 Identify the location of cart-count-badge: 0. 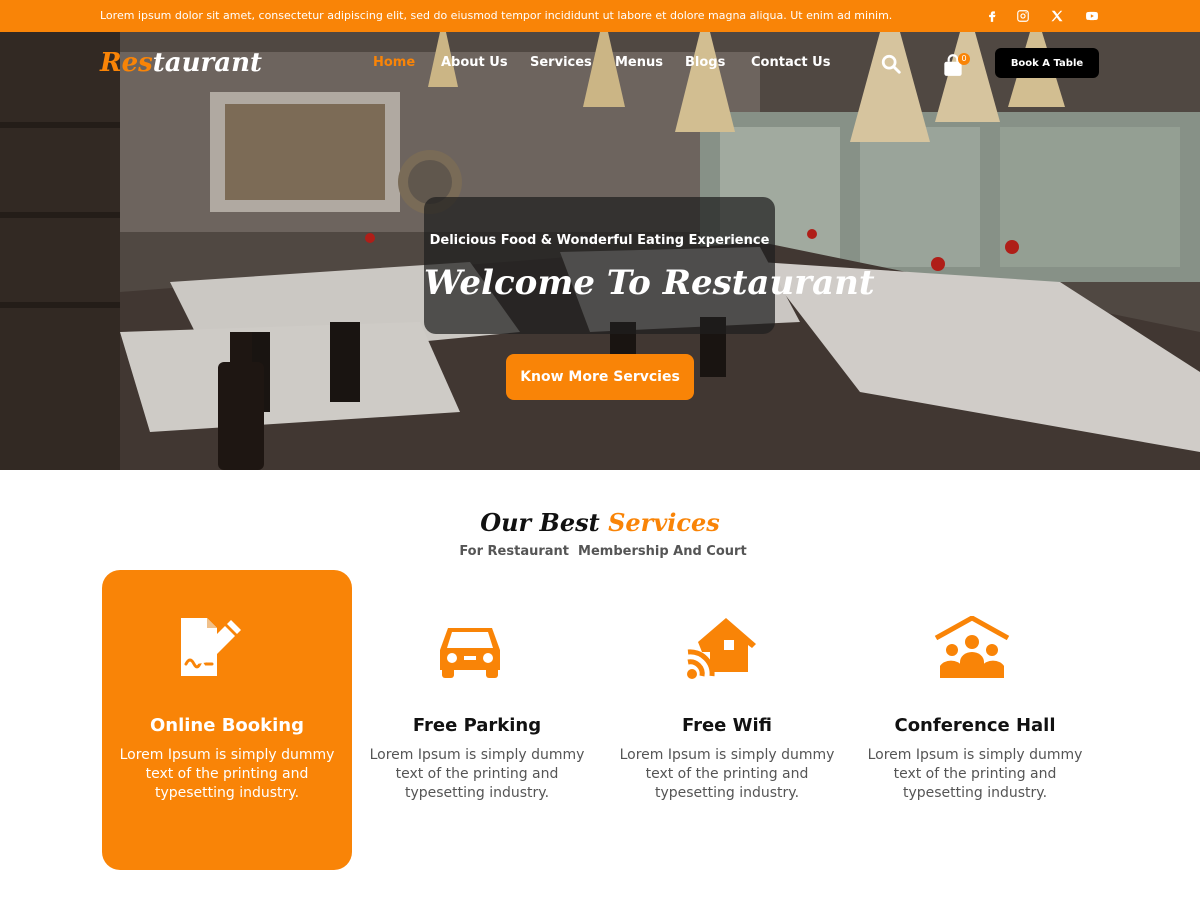
(964, 59).